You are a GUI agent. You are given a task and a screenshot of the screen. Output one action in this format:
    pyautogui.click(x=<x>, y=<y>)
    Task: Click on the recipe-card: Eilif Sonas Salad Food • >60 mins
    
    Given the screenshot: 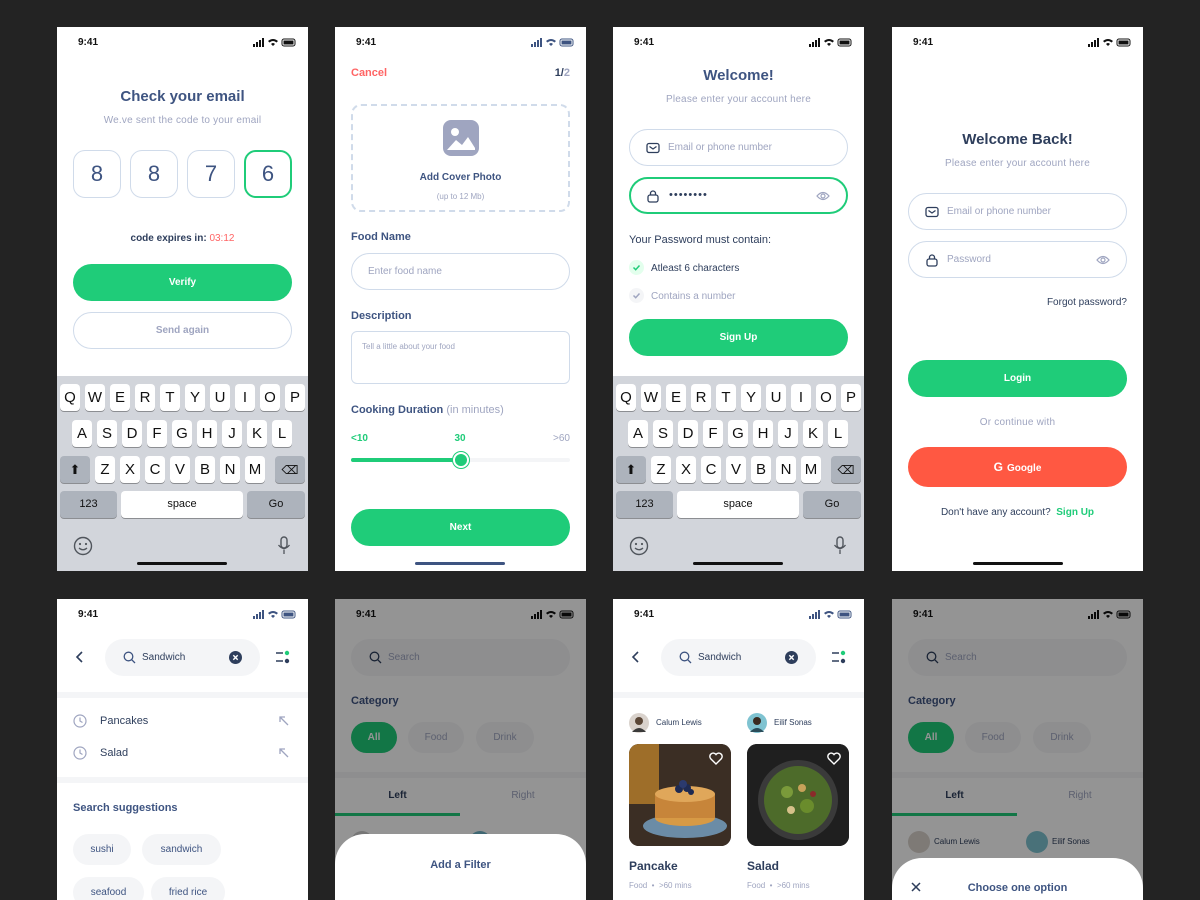 What is the action you would take?
    pyautogui.click(x=798, y=803)
    